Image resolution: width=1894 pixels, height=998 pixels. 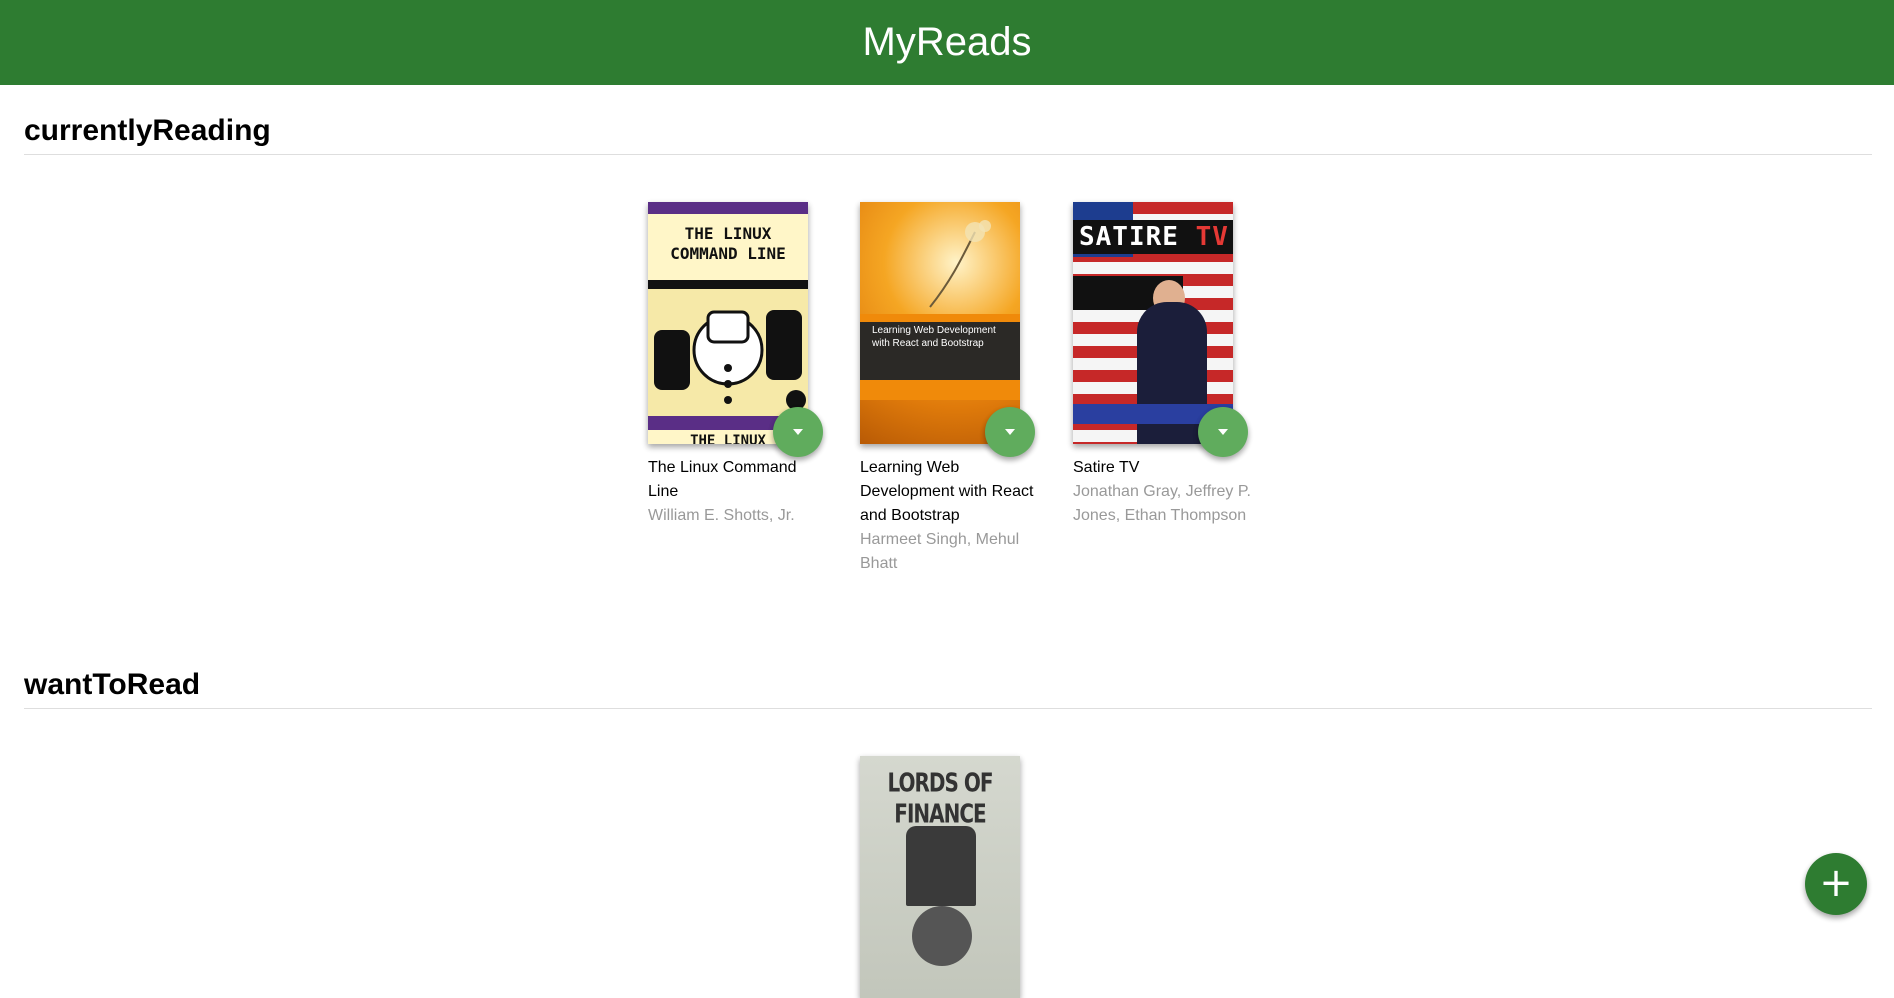 What do you see at coordinates (941, 866) in the screenshot?
I see `men-illustration` at bounding box center [941, 866].